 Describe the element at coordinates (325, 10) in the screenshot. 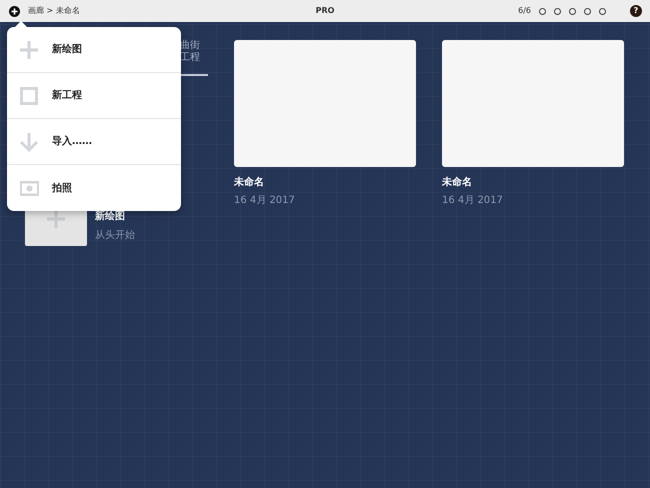

I see `app-title: PRO` at that location.